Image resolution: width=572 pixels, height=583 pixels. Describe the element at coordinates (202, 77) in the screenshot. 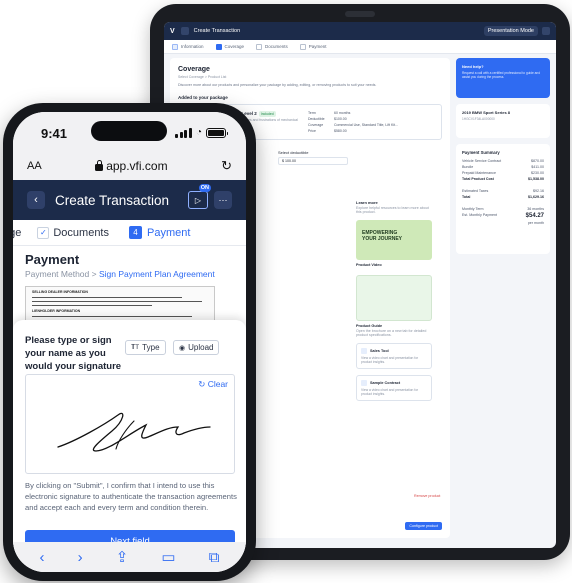

I see `coverage-breadcrumb: Select Coverage > Product List` at that location.